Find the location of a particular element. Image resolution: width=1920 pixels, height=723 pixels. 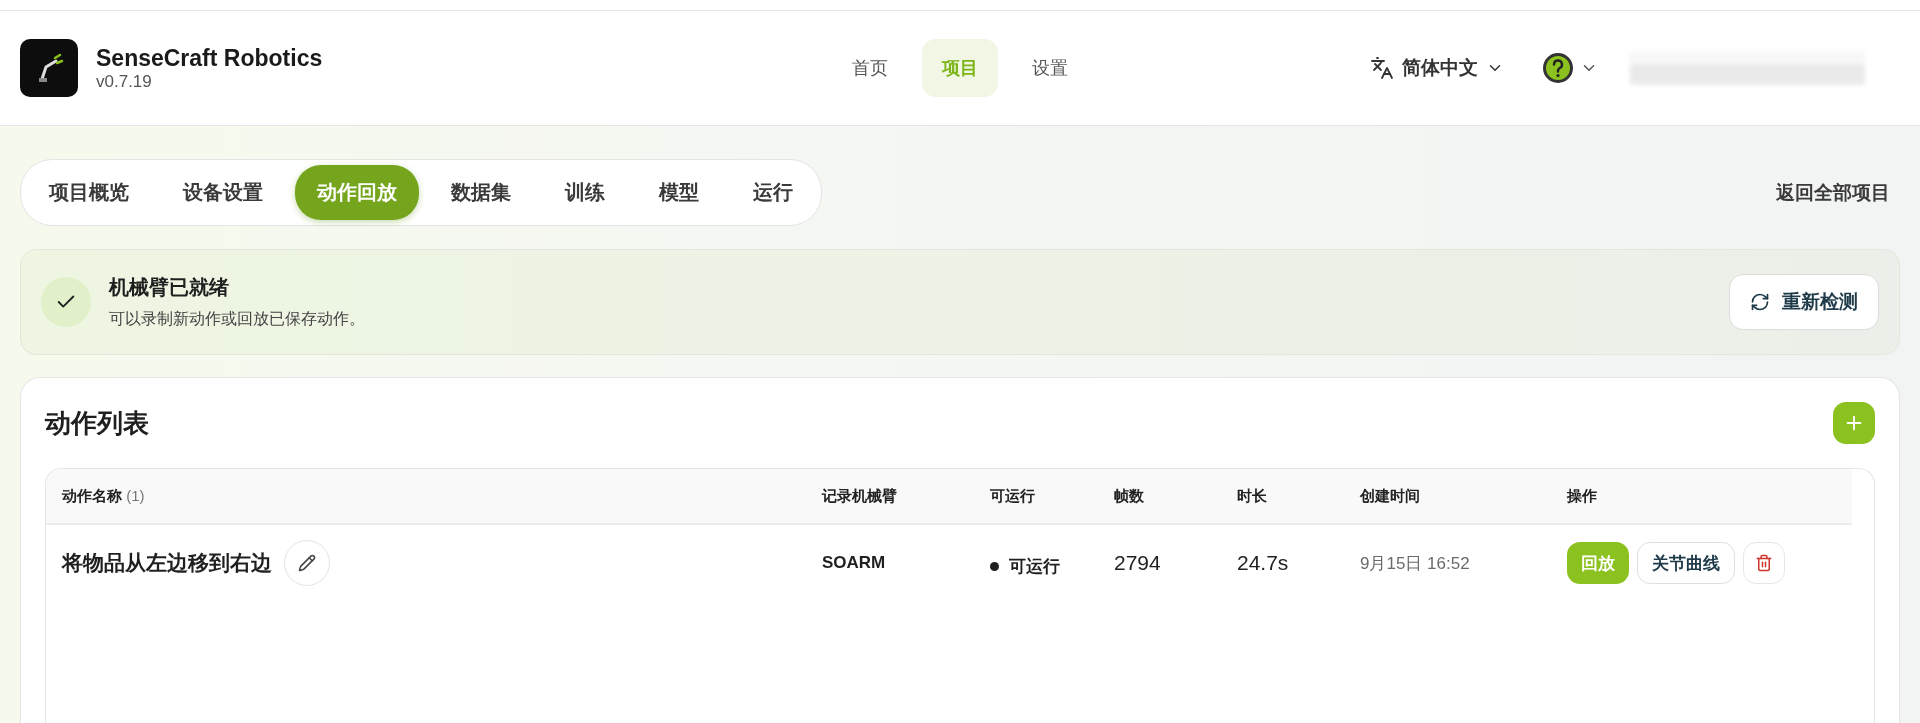

table-cell-text: 24.7s is located at coordinates (1263, 563).